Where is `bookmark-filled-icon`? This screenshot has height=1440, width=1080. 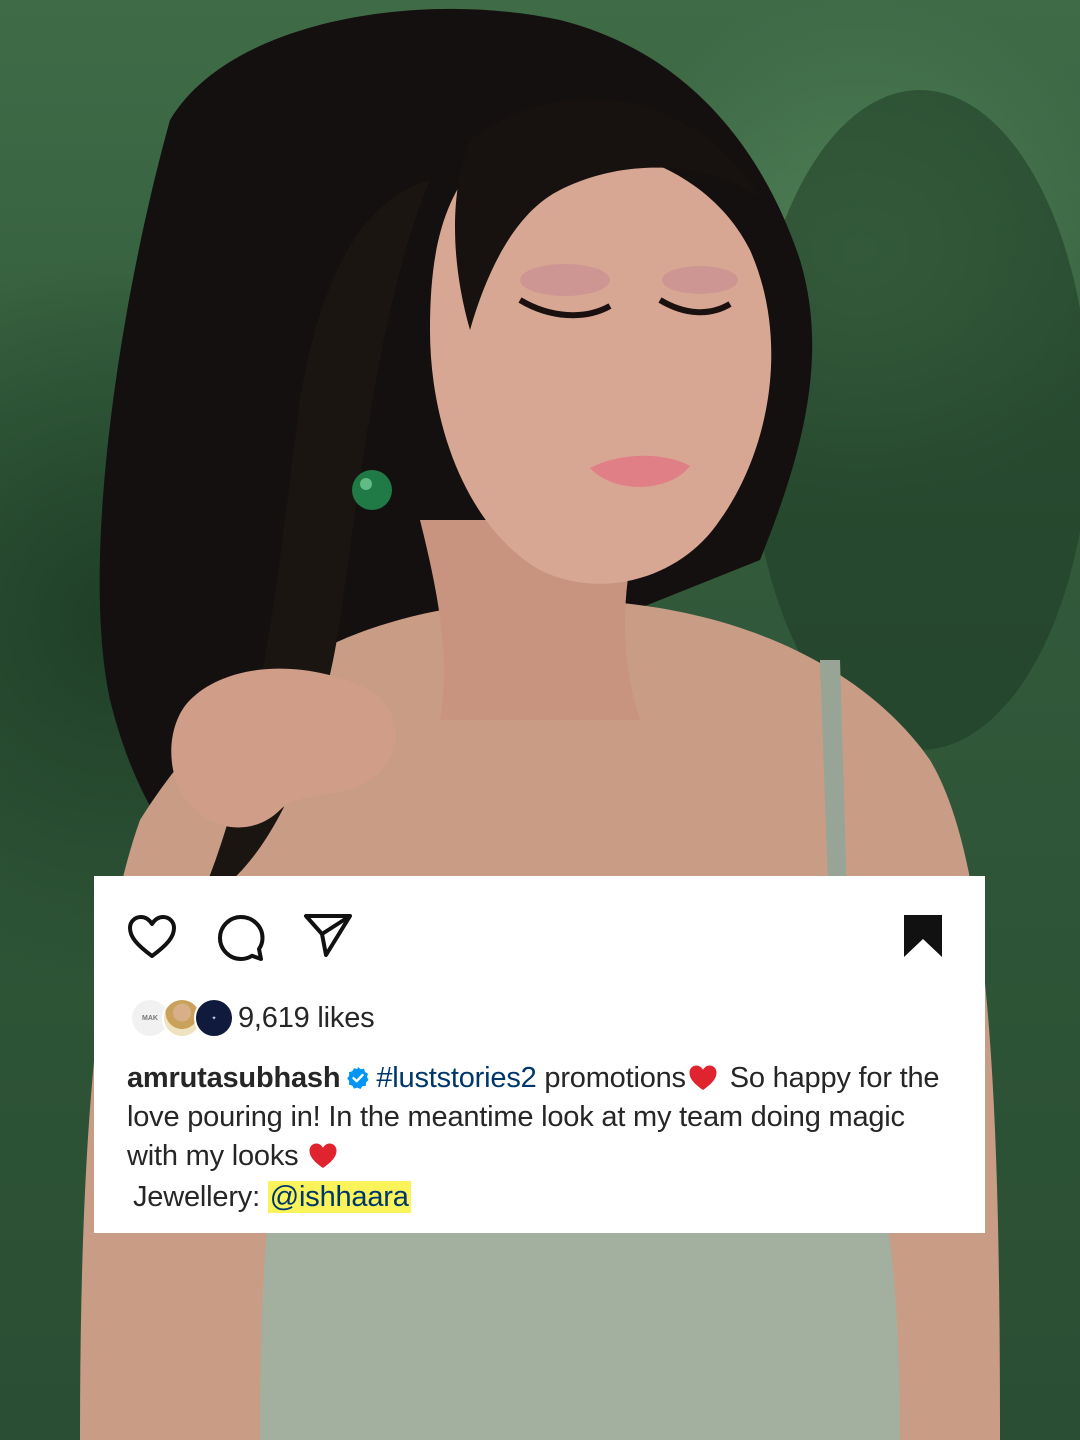 bookmark-filled-icon is located at coordinates (923, 936).